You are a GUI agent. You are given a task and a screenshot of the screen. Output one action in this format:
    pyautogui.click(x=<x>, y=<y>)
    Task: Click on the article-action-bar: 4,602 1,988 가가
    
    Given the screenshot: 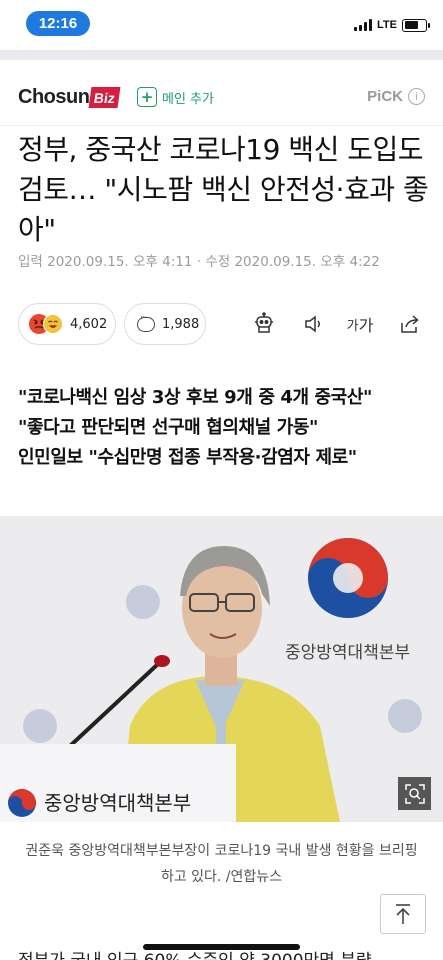 What is the action you would take?
    pyautogui.click(x=223, y=324)
    